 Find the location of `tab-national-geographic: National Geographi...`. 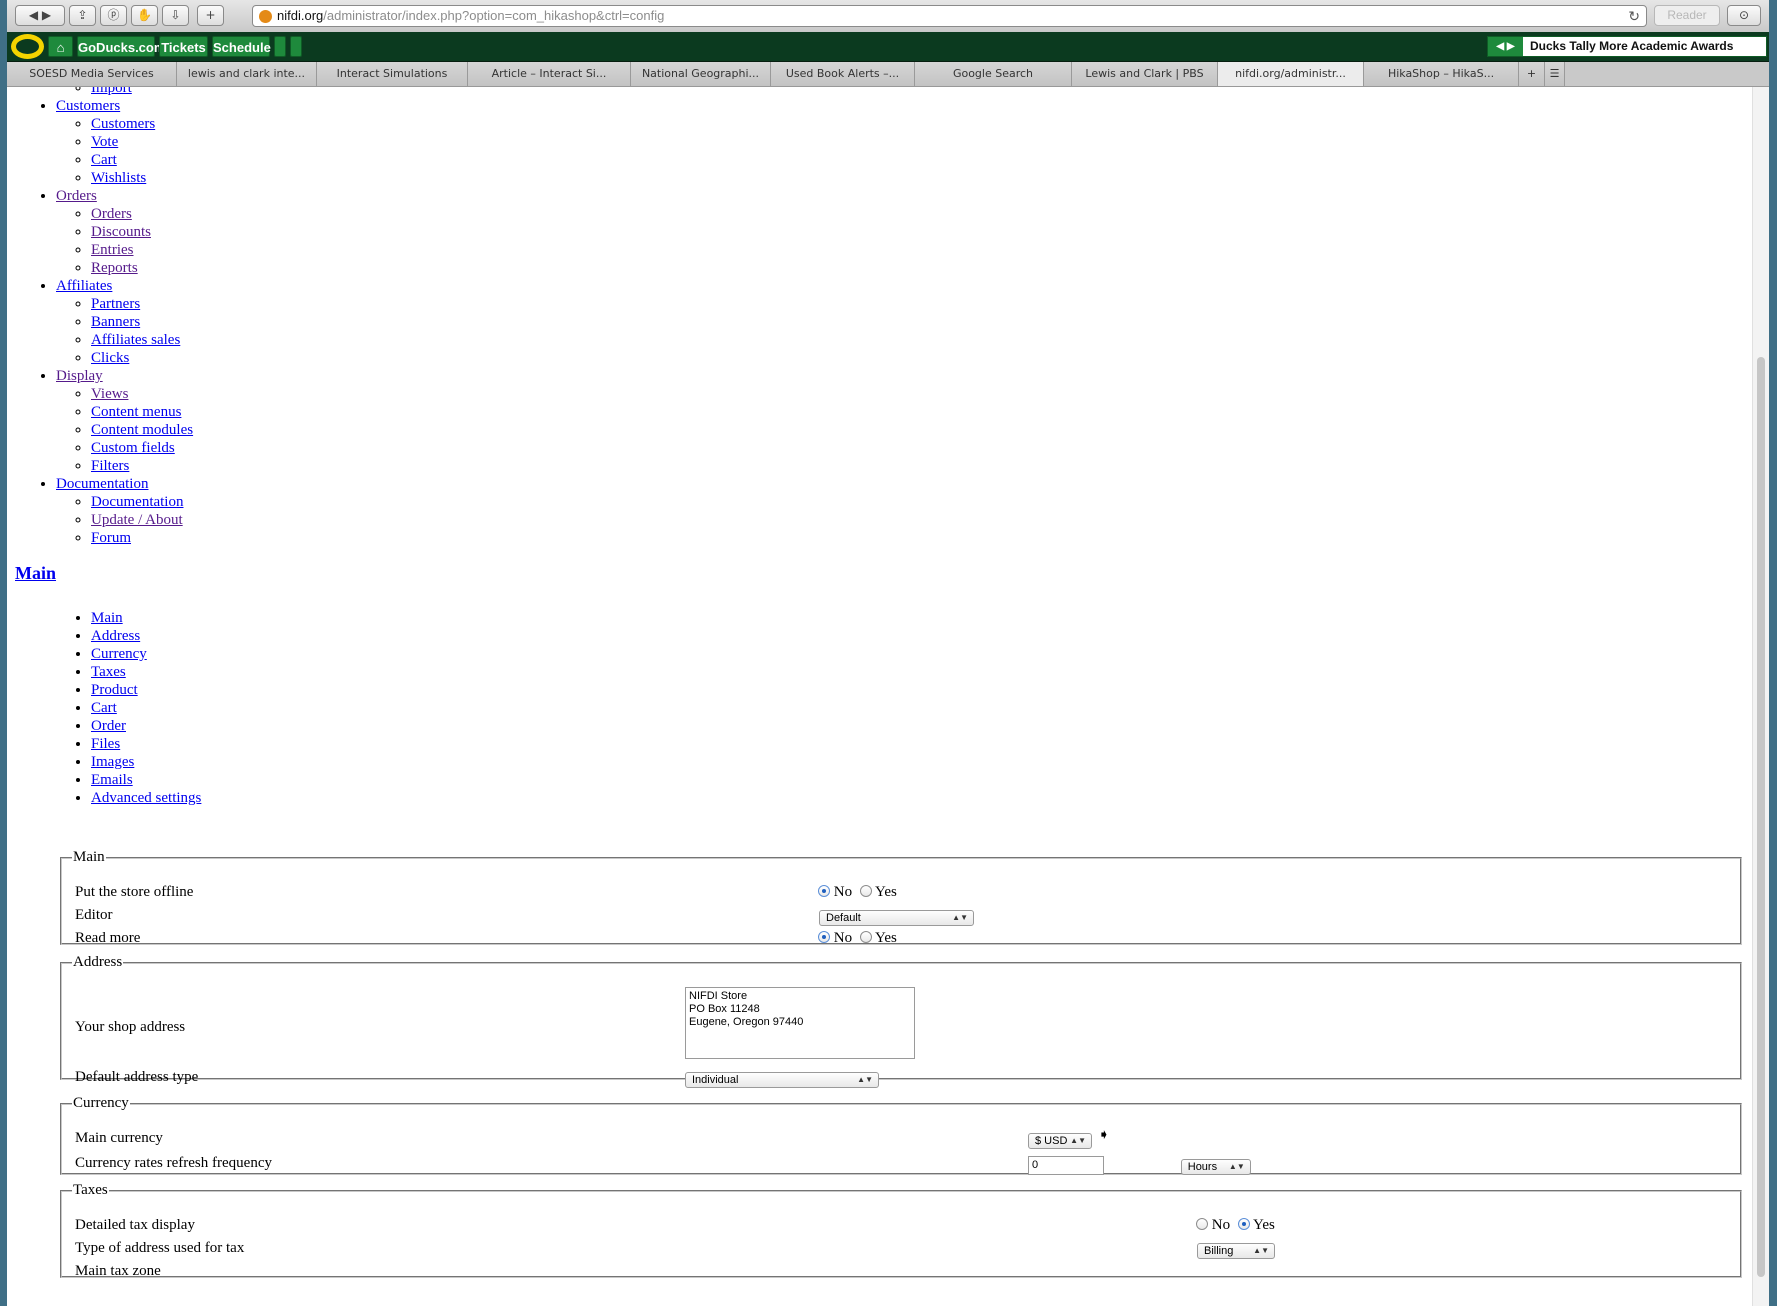

tab-national-geographic: National Geographi... is located at coordinates (701, 74).